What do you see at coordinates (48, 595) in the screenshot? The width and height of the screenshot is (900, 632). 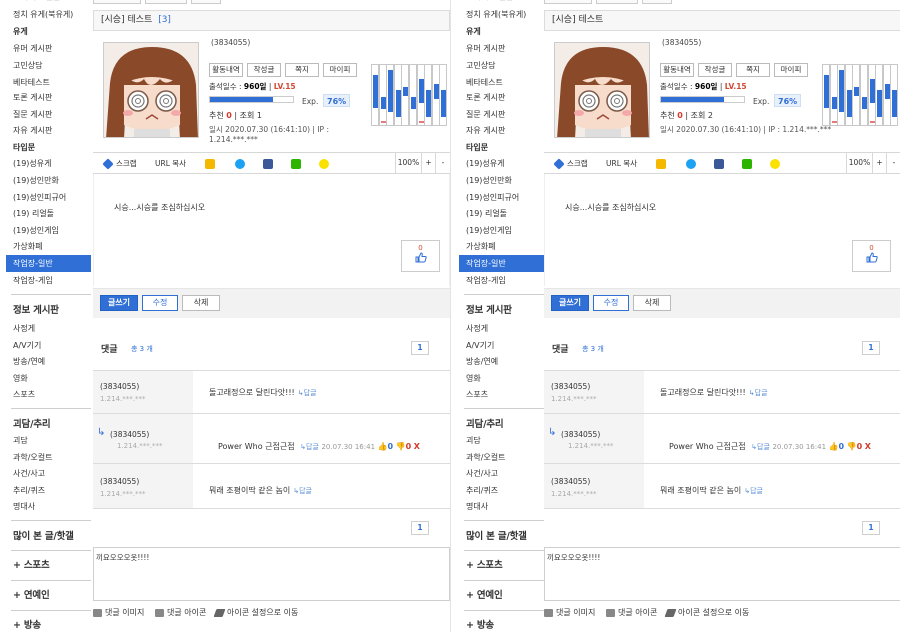 I see `sidebar-more: + 연예인` at bounding box center [48, 595].